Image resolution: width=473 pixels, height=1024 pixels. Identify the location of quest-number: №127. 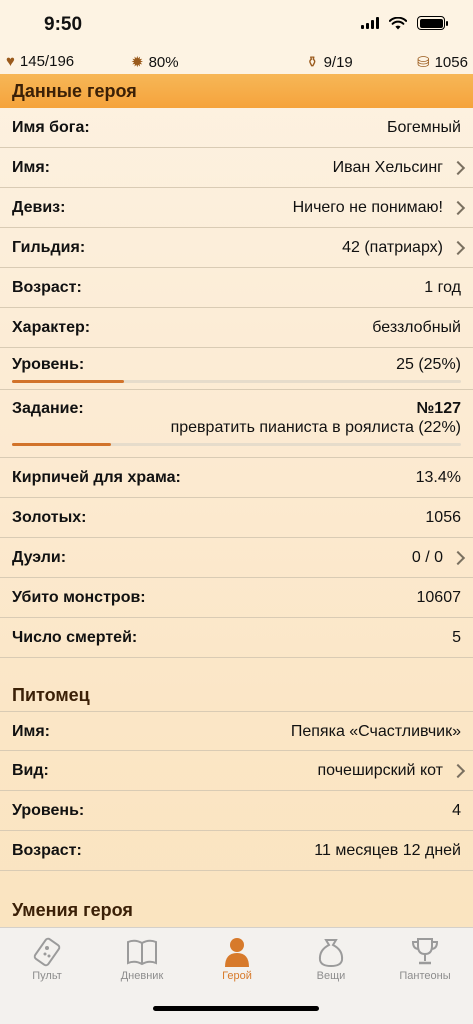
(438, 408).